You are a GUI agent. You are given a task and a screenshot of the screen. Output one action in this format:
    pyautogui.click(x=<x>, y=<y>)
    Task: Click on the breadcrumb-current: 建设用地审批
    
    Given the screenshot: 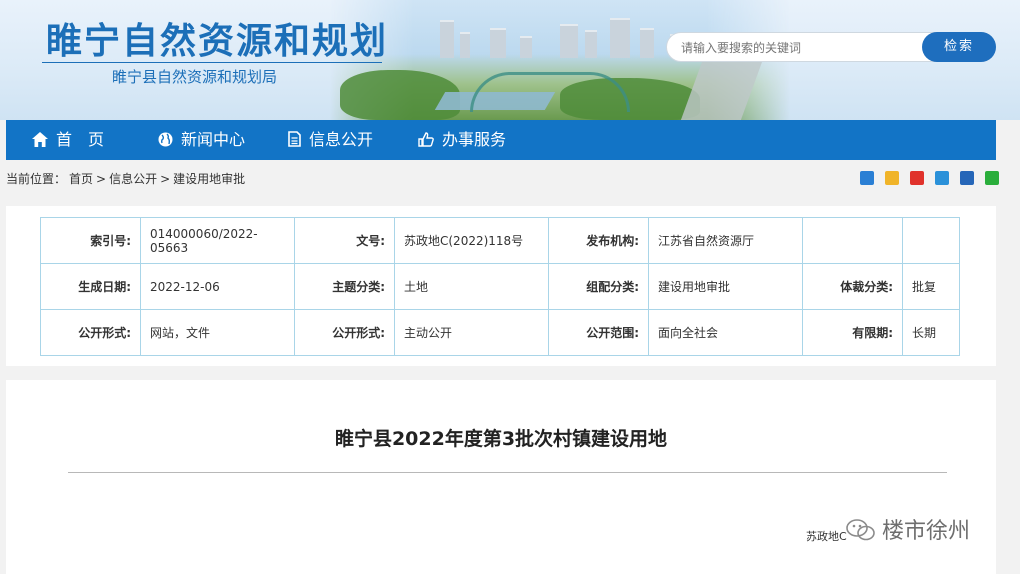 What is the action you would take?
    pyautogui.click(x=209, y=179)
    